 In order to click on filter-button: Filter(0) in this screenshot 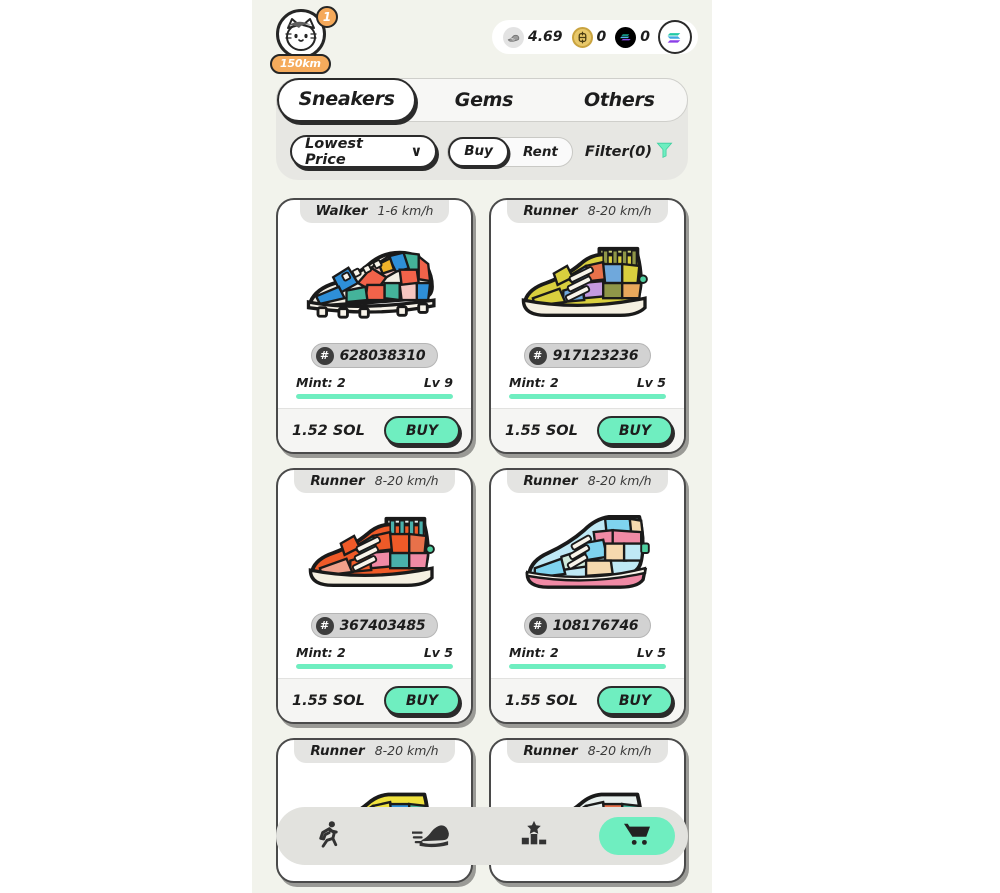, I will do `click(629, 151)`.